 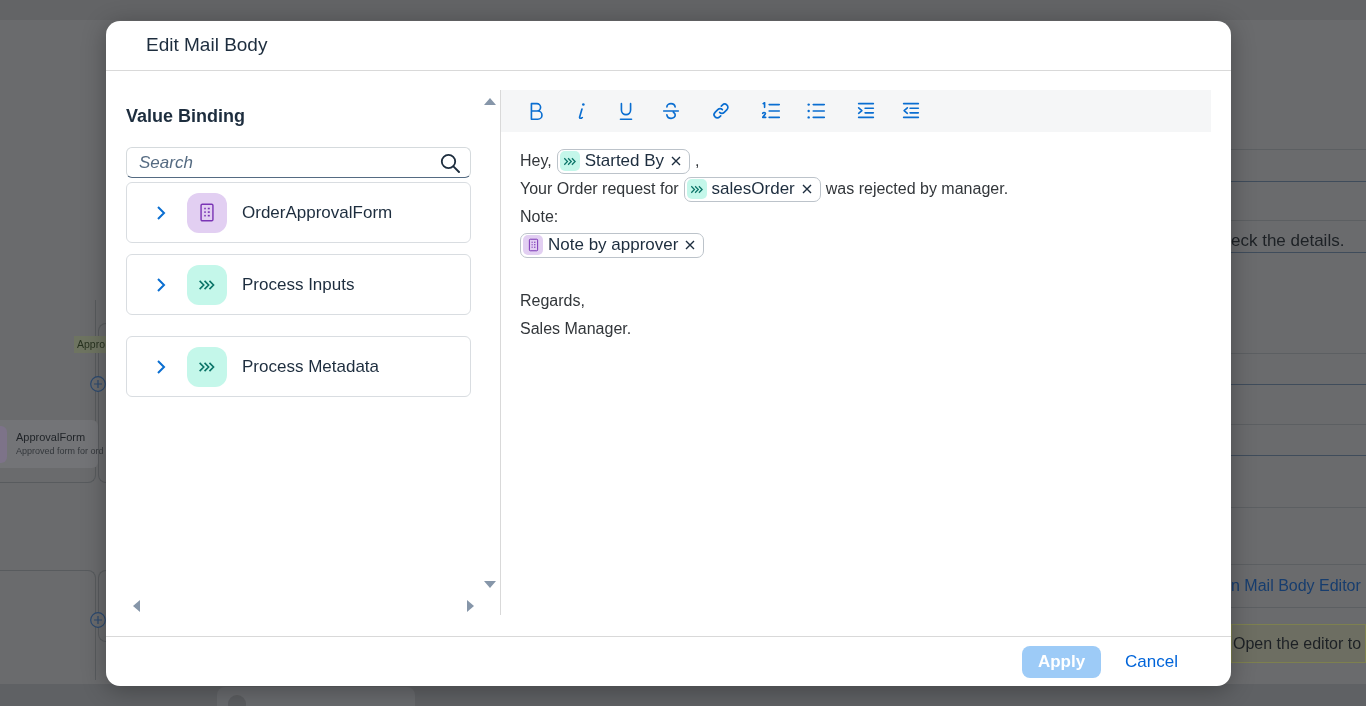 I want to click on search-icon, so click(x=450, y=162).